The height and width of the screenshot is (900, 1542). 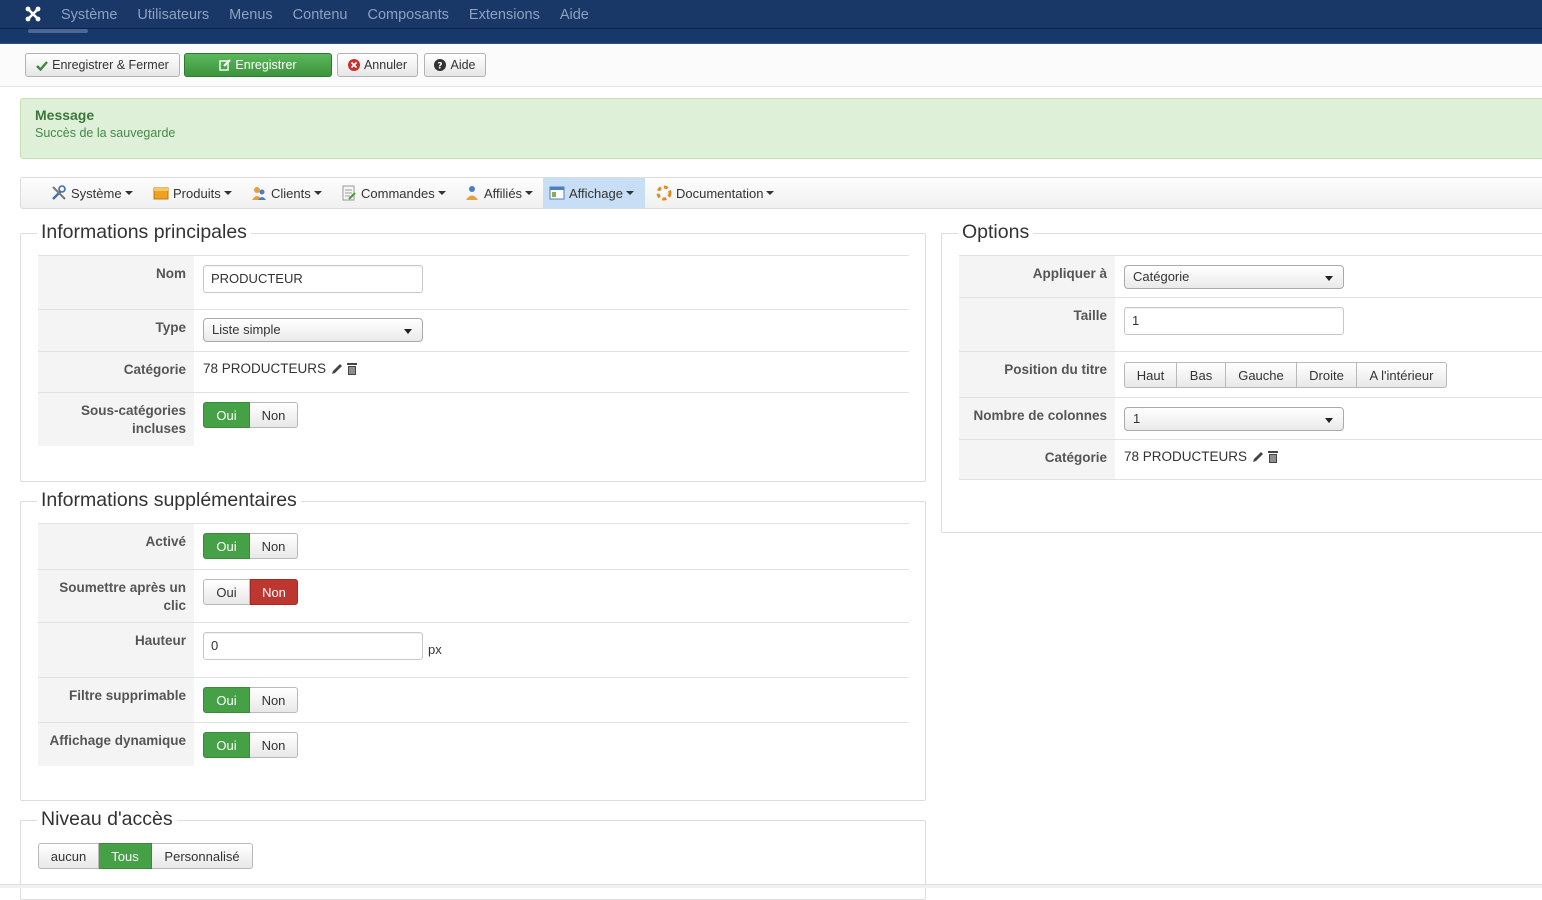 I want to click on topnav-composants: Composants, so click(x=408, y=15).